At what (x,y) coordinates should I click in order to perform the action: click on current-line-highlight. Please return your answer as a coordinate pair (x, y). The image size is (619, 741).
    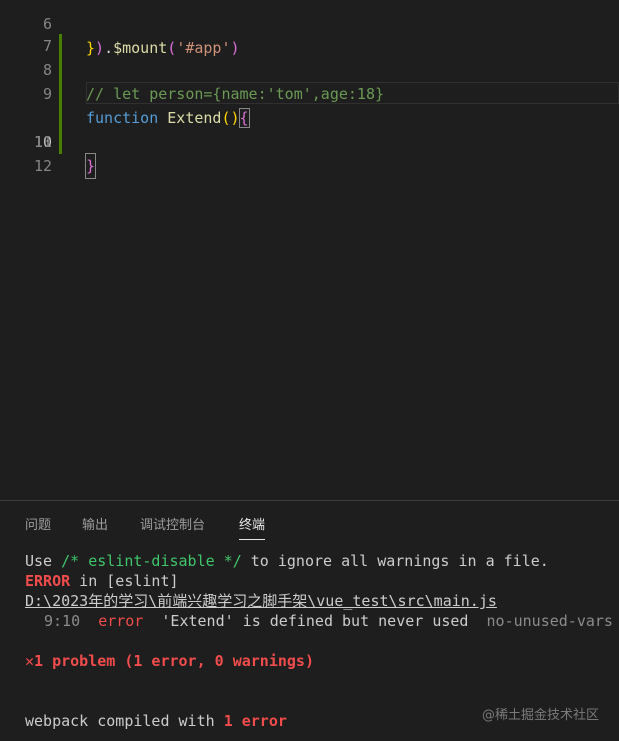
    Looking at the image, I should click on (352, 93).